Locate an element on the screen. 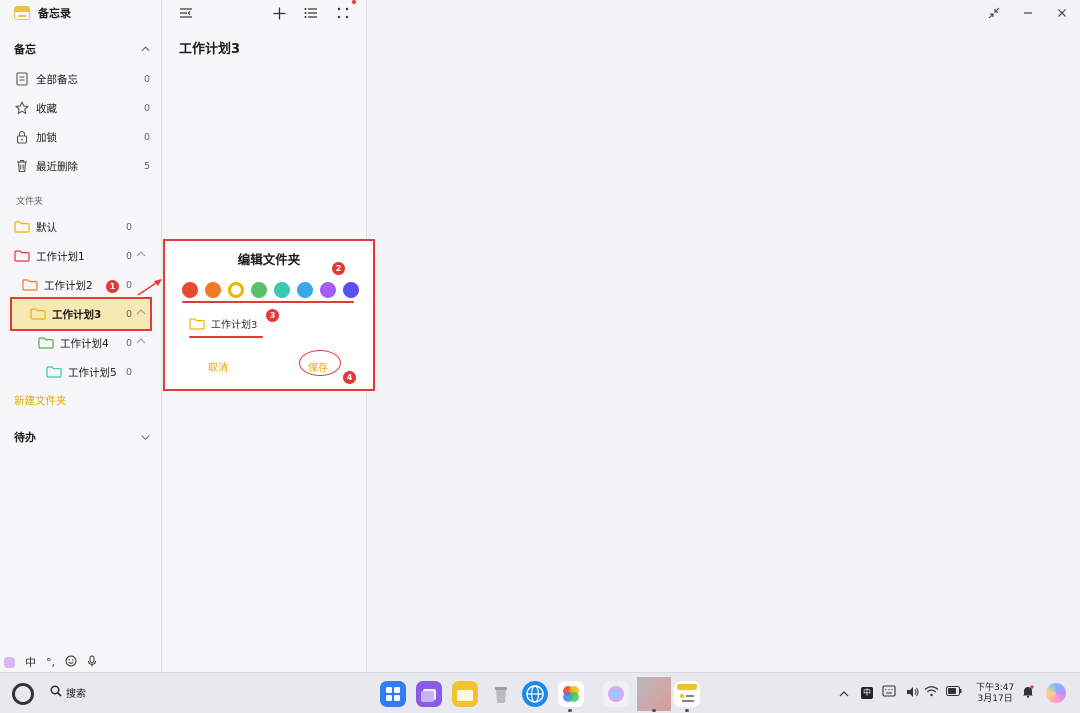 The image size is (1080, 713). notes-app-icon is located at coordinates (22, 13).